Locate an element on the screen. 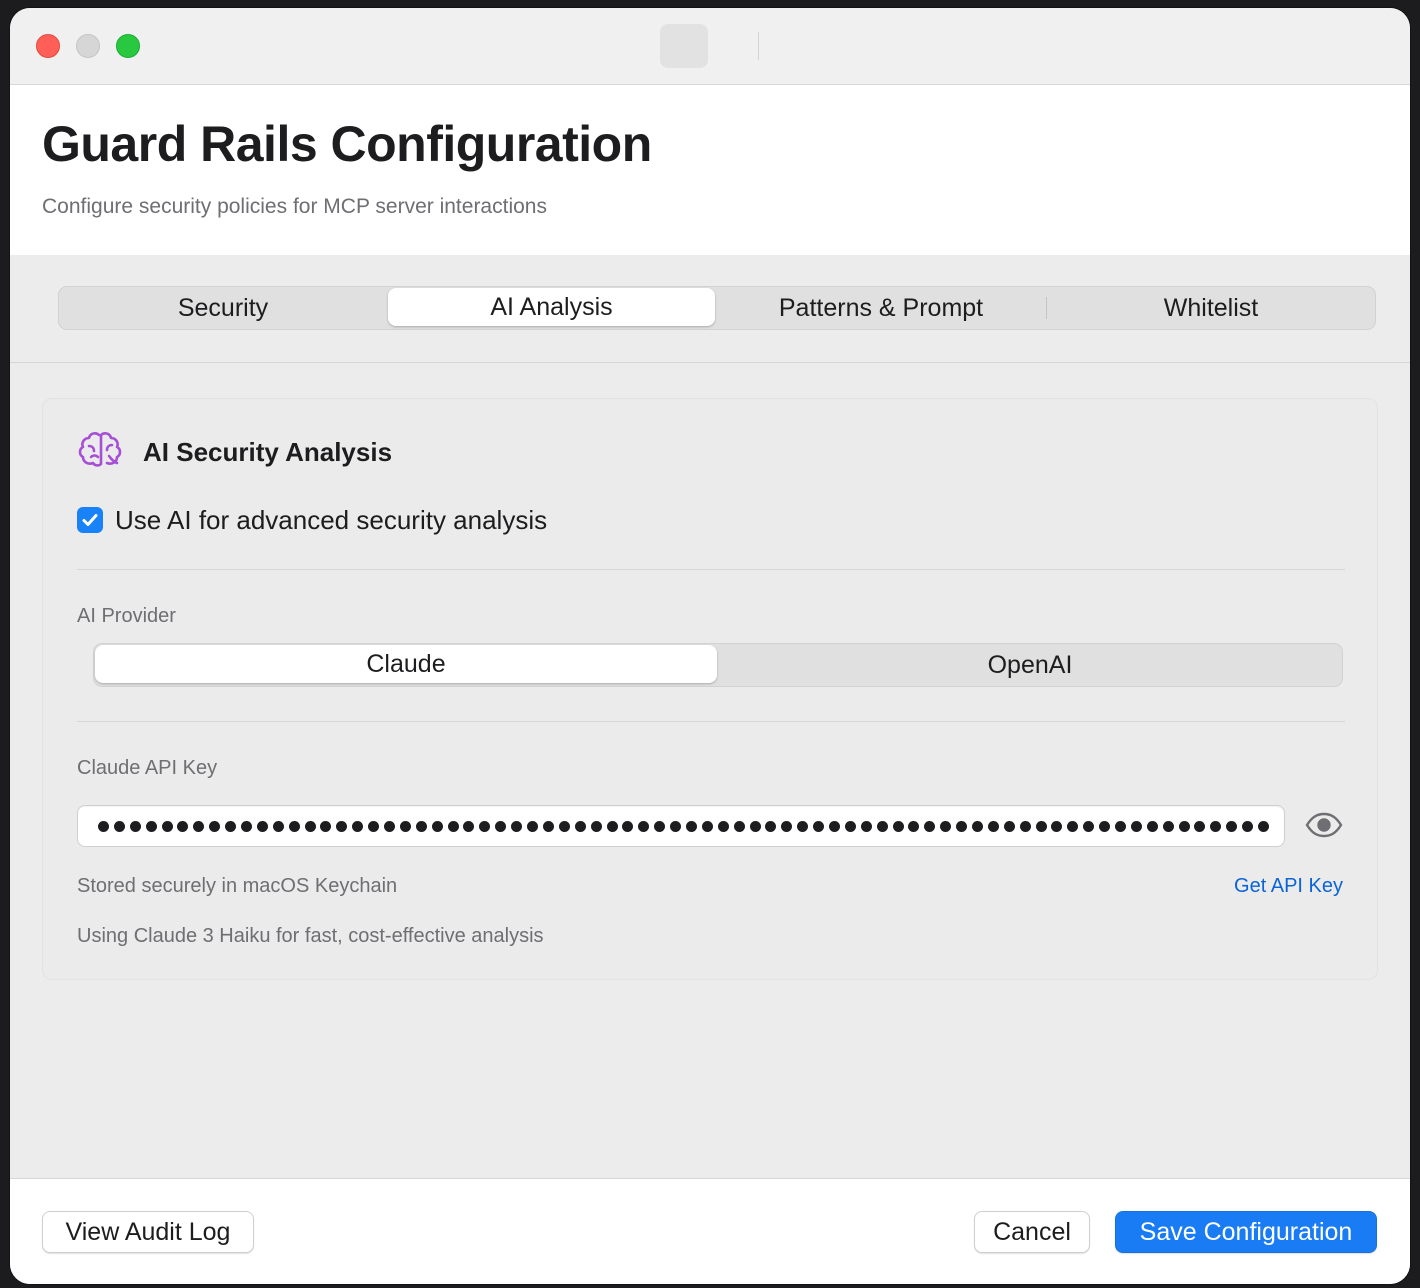 Image resolution: width=1420 pixels, height=1288 pixels. minimize-window-button is located at coordinates (88, 46).